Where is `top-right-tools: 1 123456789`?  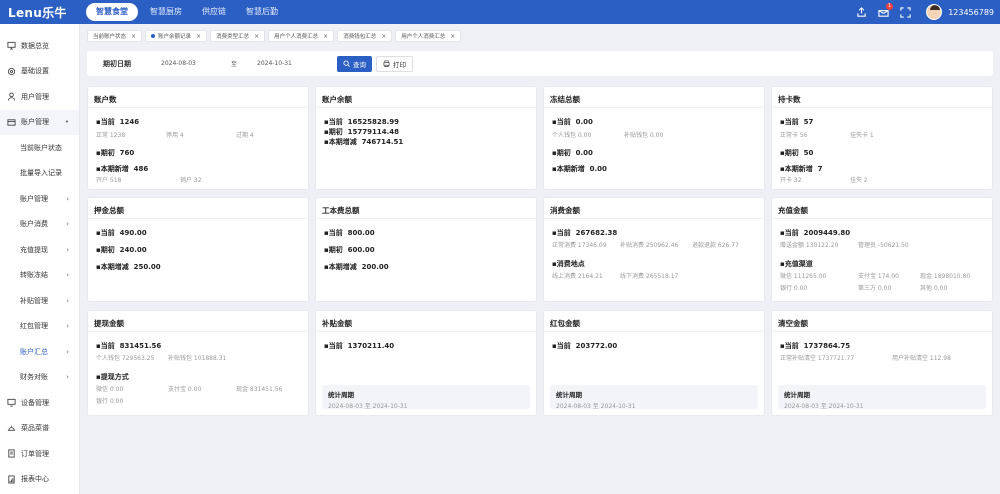
top-right-tools: 1 123456789 is located at coordinates (920, 12).